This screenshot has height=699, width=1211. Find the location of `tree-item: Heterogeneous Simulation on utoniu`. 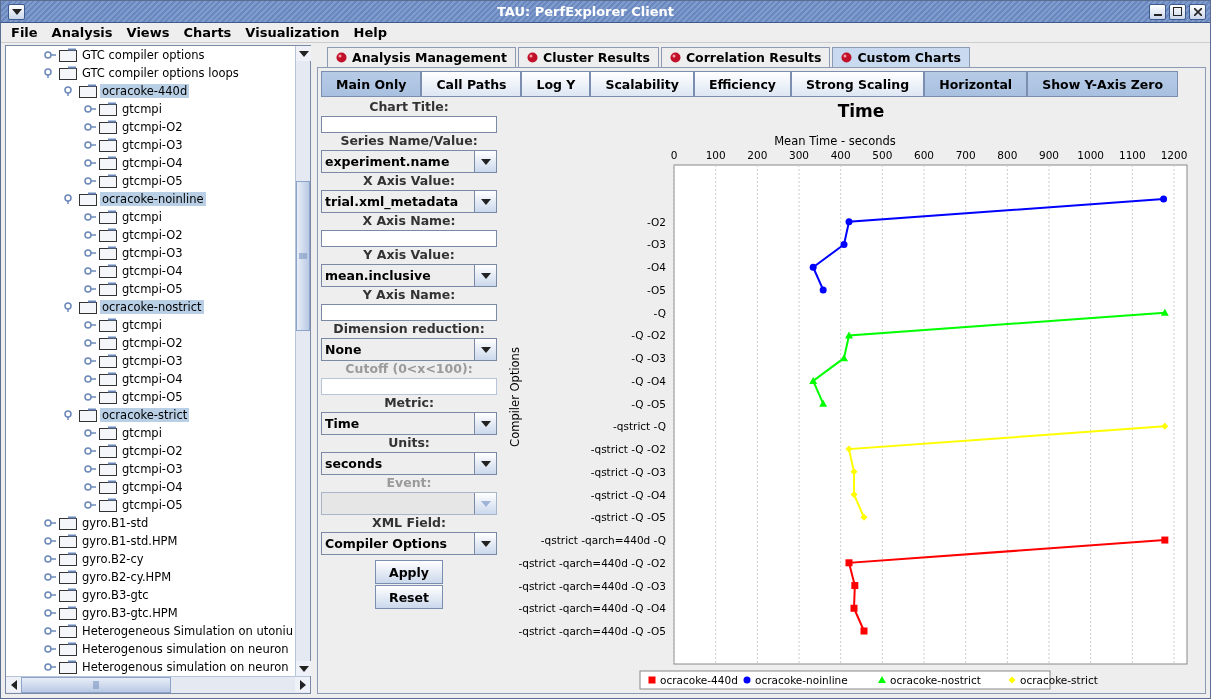

tree-item: Heterogeneous Simulation on utoniu is located at coordinates (187, 631).